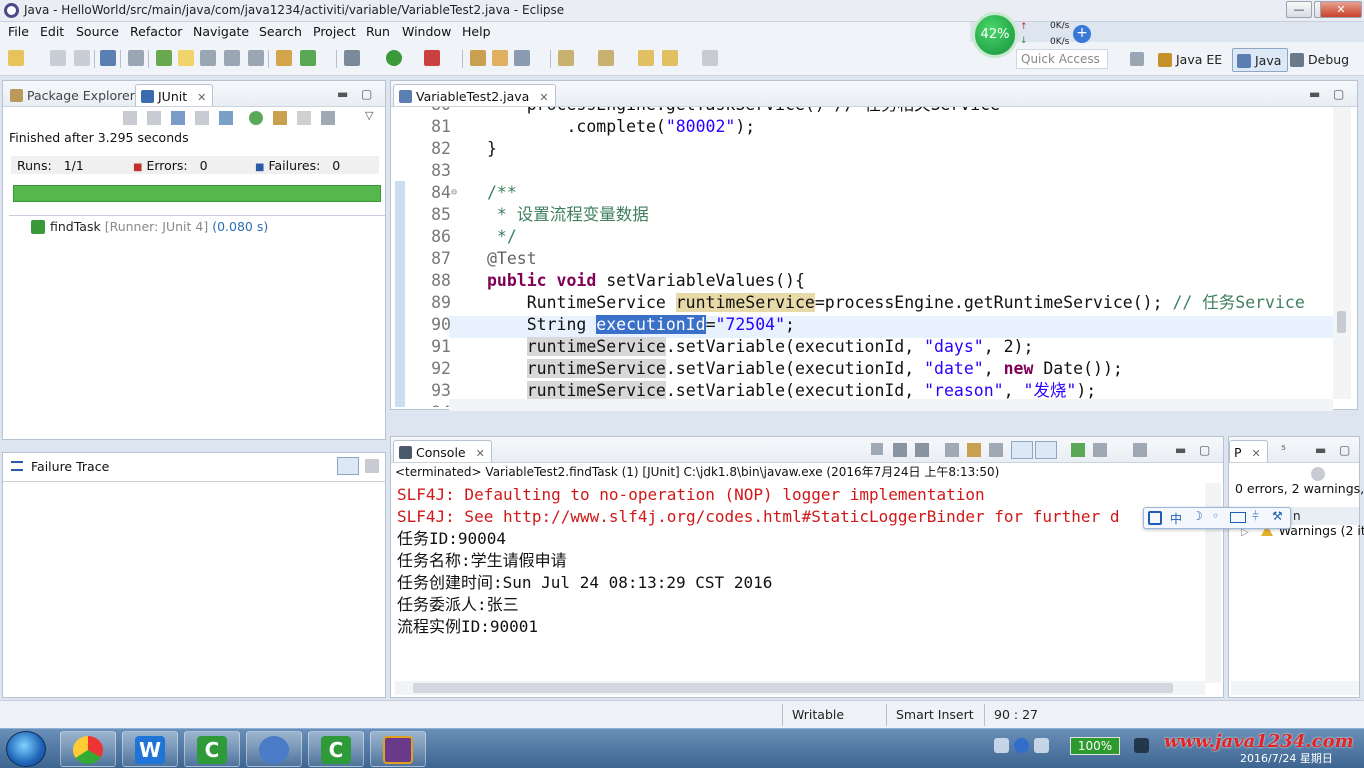 This screenshot has height=768, width=1364. I want to click on console-horizontal-scrollbar, so click(800, 688).